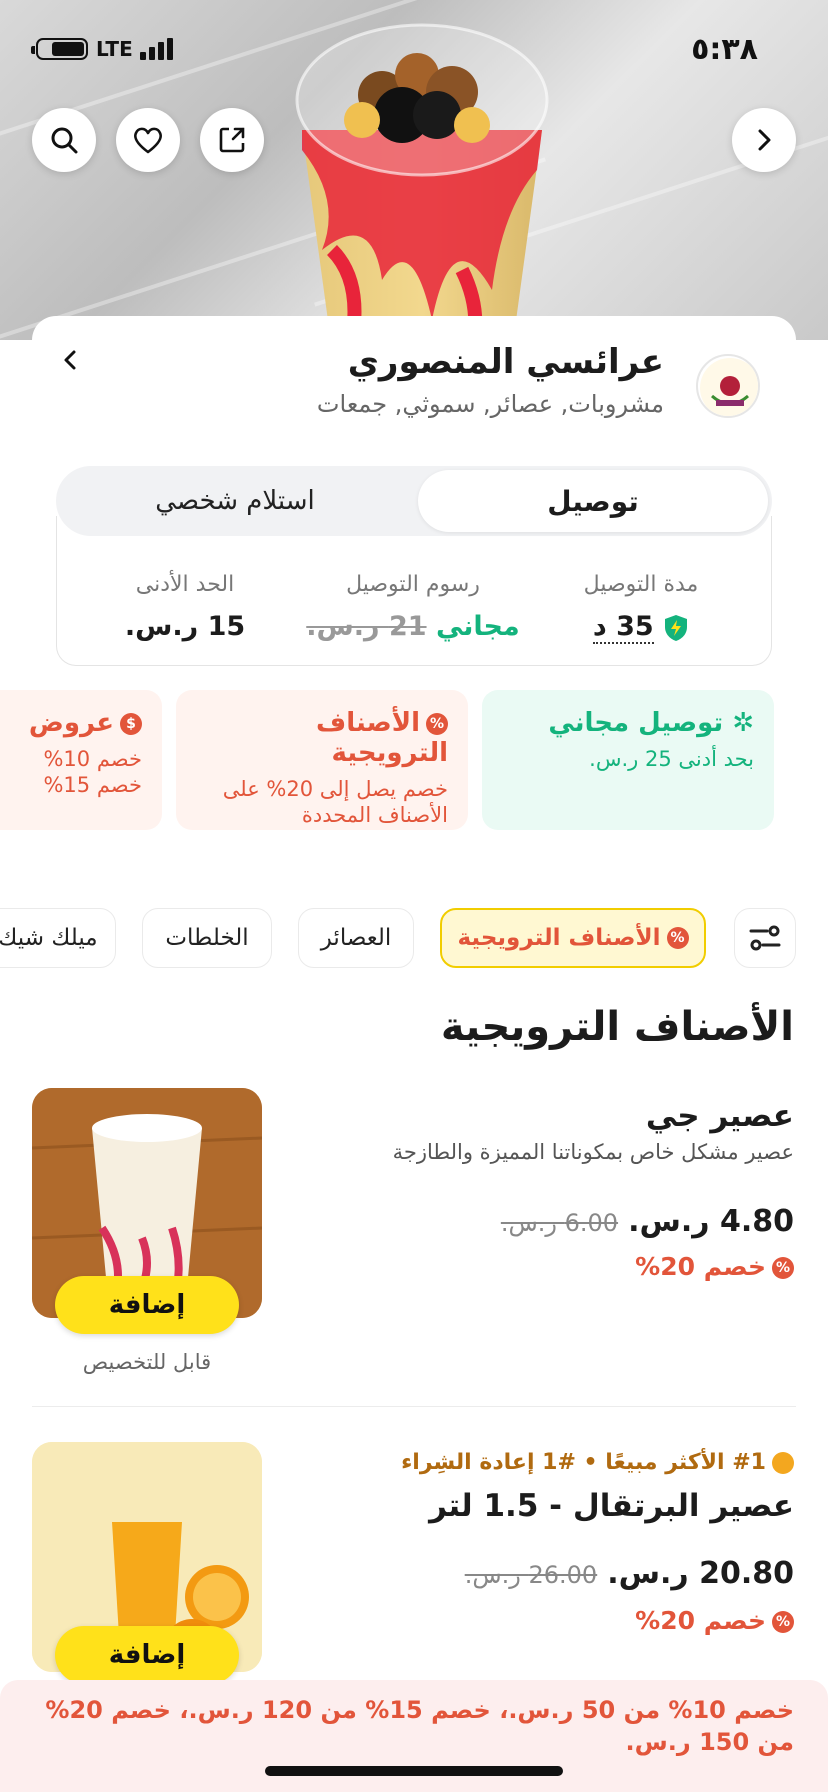 This screenshot has height=1792, width=828. What do you see at coordinates (207, 938) in the screenshot?
I see `tab-mixes: الخلطات` at bounding box center [207, 938].